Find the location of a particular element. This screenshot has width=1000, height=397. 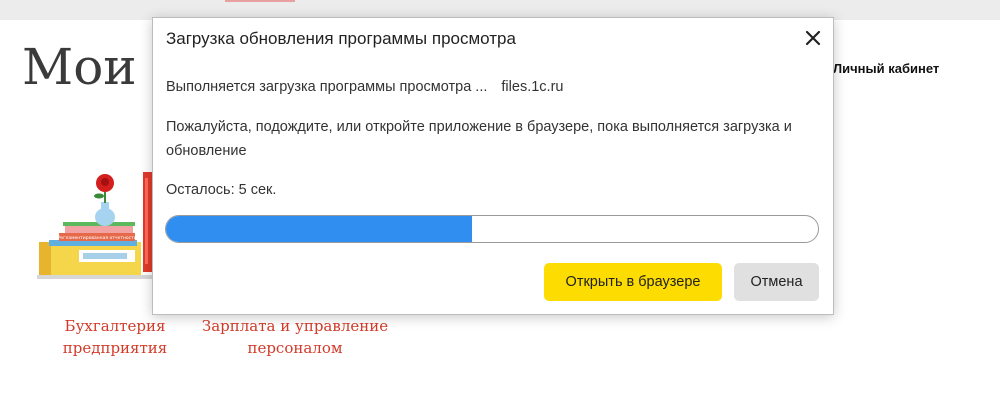

time-remaining: Осталось: 5 сек. is located at coordinates (221, 190).